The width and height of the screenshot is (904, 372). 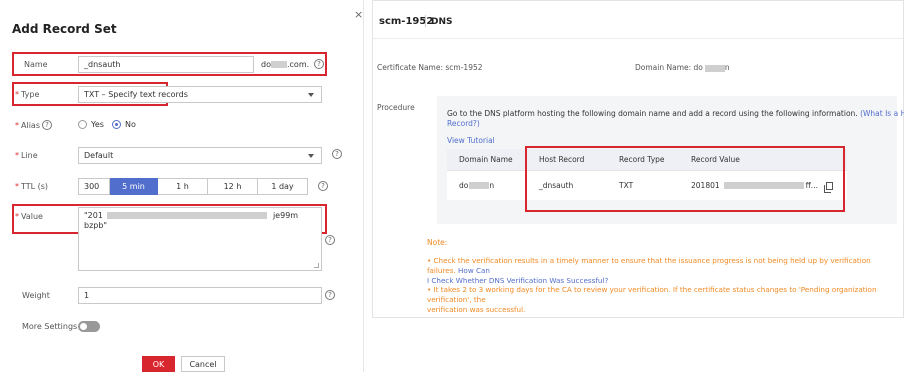 What do you see at coordinates (203, 364) in the screenshot?
I see `cancel-button: Cancel` at bounding box center [203, 364].